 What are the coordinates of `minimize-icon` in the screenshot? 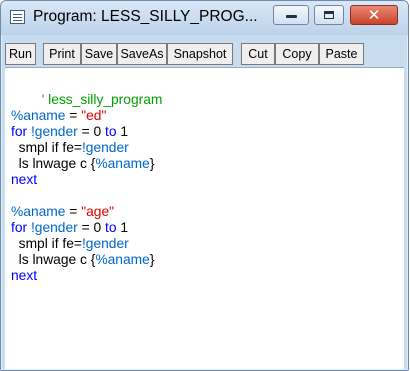 It's located at (291, 16).